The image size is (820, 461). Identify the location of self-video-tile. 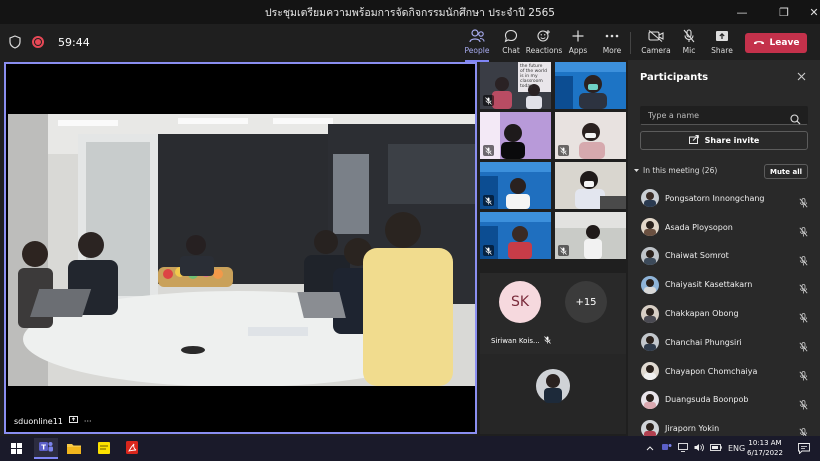
(553, 394).